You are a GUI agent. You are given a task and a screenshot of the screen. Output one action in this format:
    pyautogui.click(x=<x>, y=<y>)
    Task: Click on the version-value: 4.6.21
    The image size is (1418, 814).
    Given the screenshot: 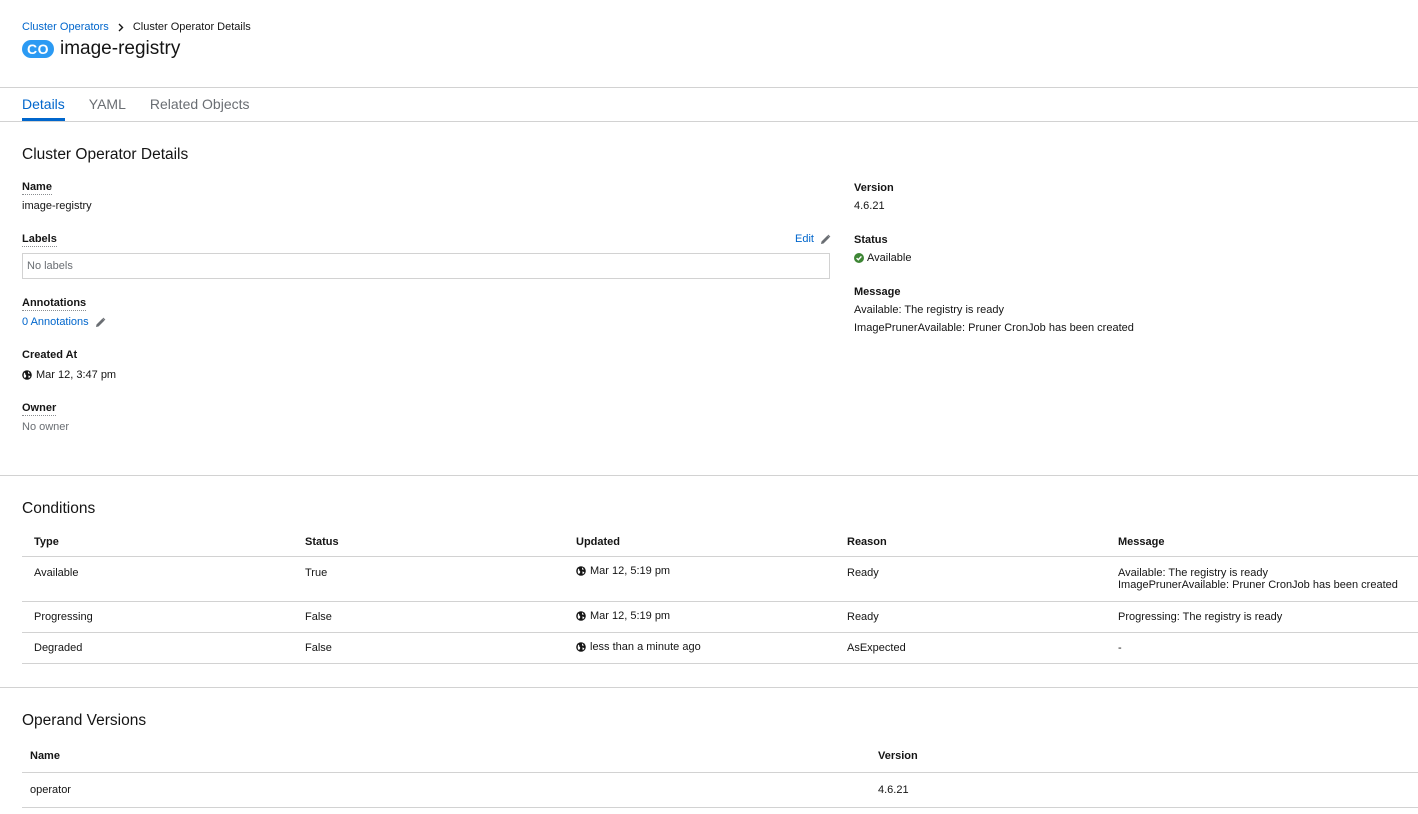 What is the action you would take?
    pyautogui.click(x=869, y=206)
    